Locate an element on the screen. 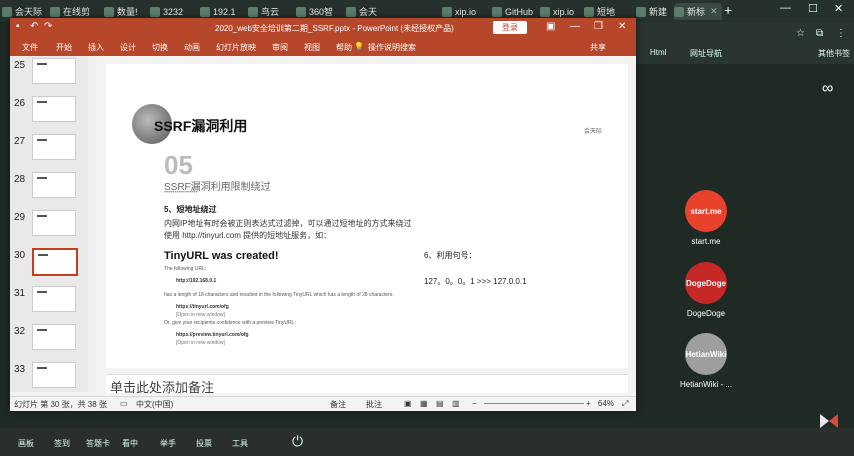  tab-label: 新建 is located at coordinates (658, 12).